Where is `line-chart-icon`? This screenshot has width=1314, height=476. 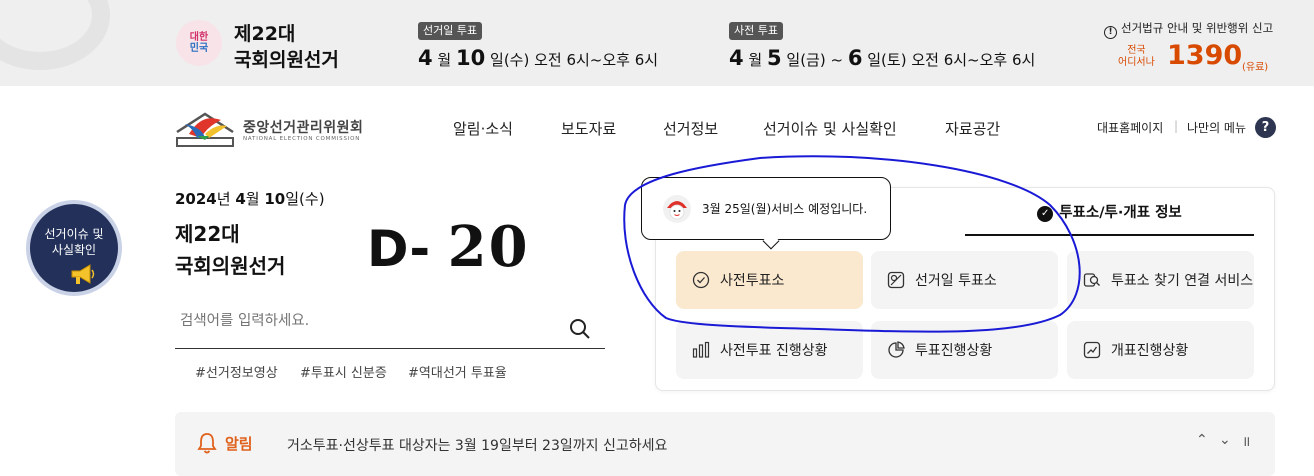
line-chart-icon is located at coordinates (1092, 350).